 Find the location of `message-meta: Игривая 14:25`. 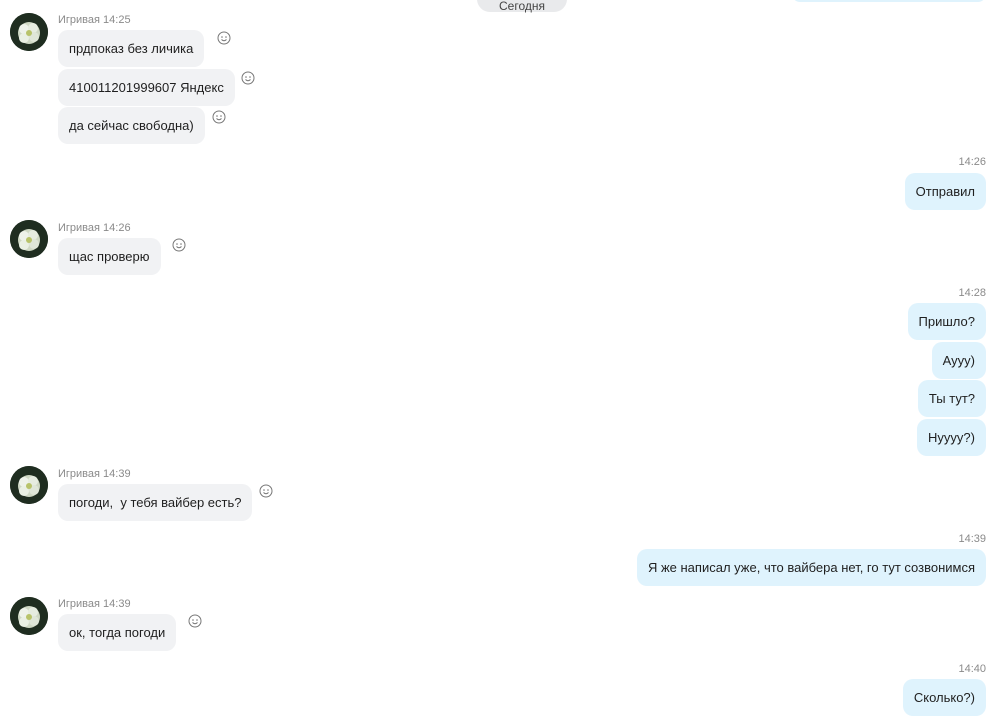

message-meta: Игривая 14:25 is located at coordinates (94, 20).